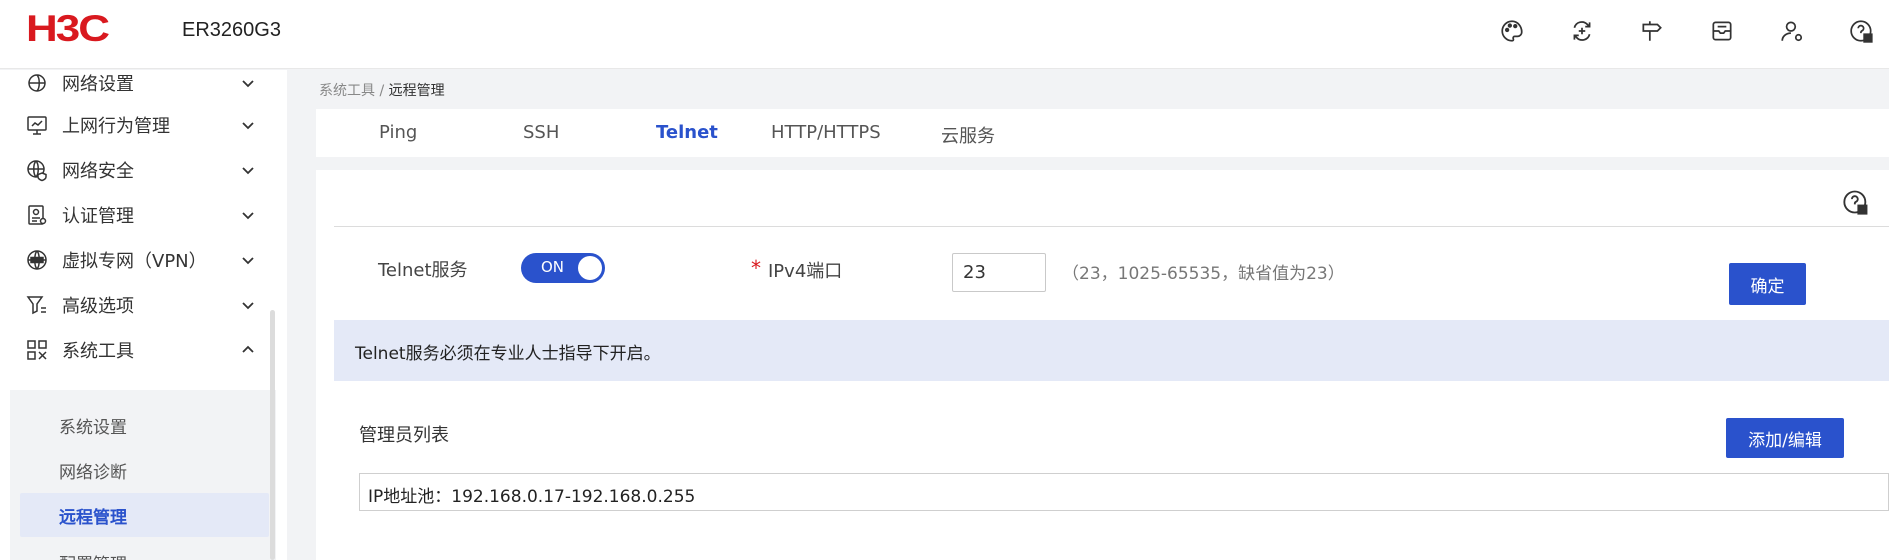 Image resolution: width=1889 pixels, height=560 pixels. I want to click on sidebar-item-label: 网络安全, so click(98, 171).